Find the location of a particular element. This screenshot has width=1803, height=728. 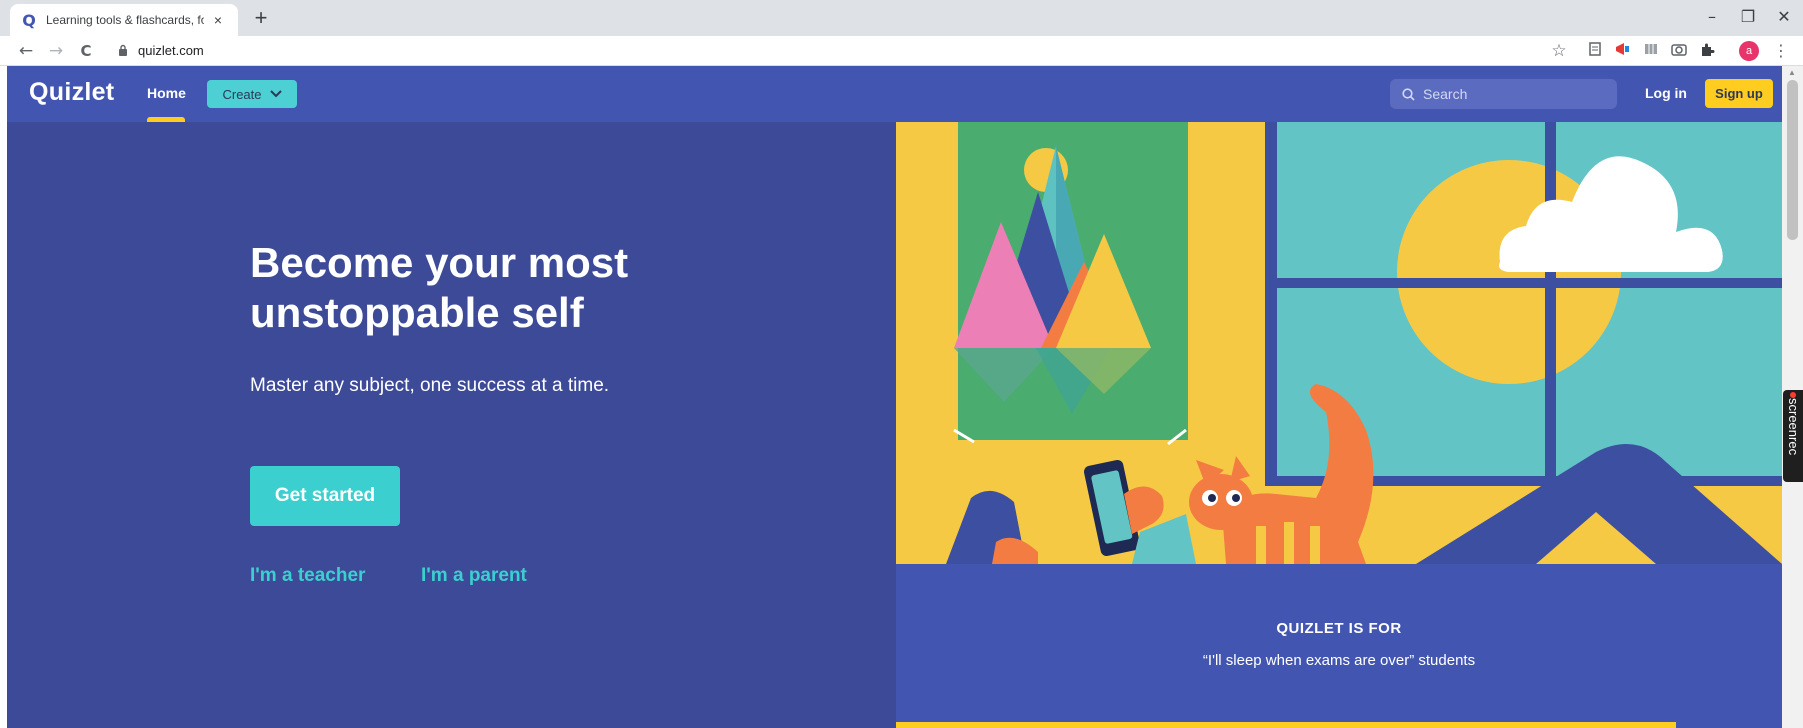

carousel-progress-bar is located at coordinates (1286, 725).